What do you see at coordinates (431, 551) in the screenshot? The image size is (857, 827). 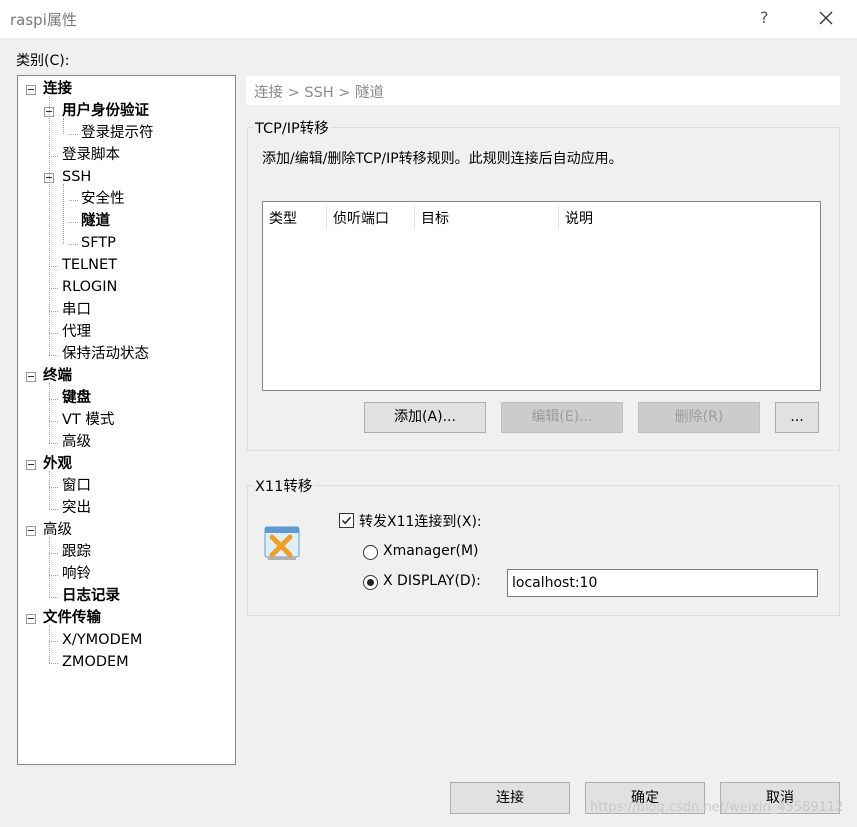 I see `xmanager-label: Xmanager(M)` at bounding box center [431, 551].